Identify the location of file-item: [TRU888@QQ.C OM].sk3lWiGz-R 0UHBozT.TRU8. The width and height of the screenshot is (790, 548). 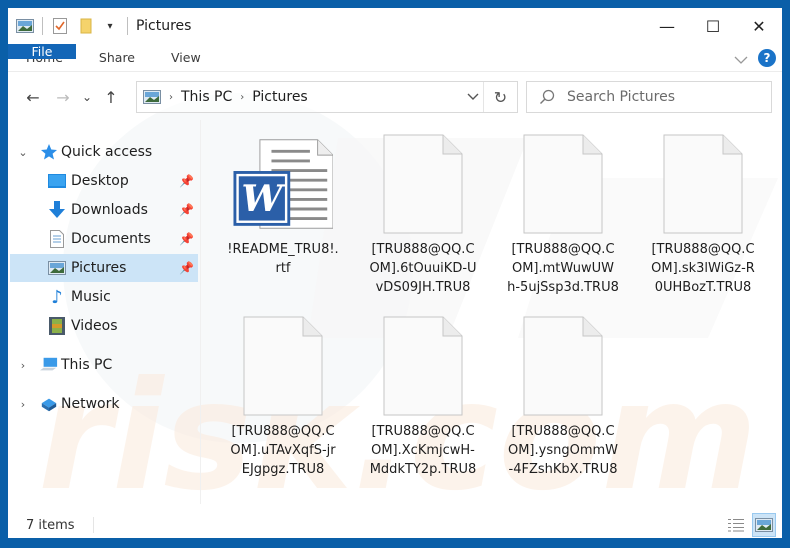
(703, 215).